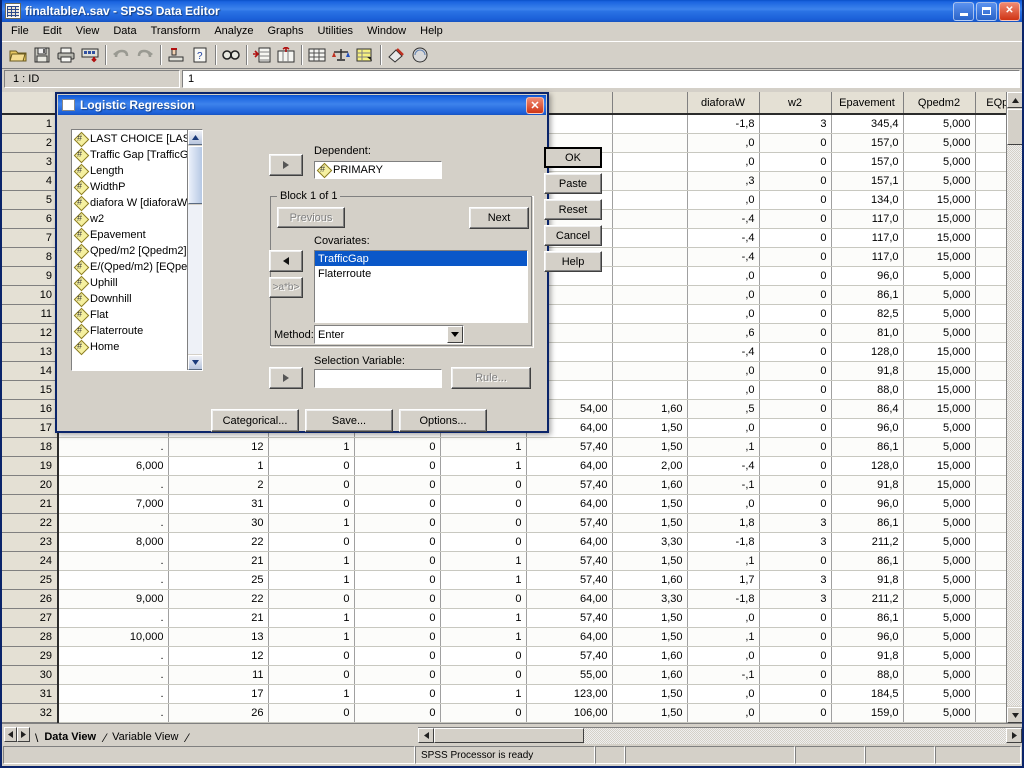 The height and width of the screenshot is (768, 1024). Describe the element at coordinates (1014, 715) in the screenshot. I see `scroll-down-icon` at that location.